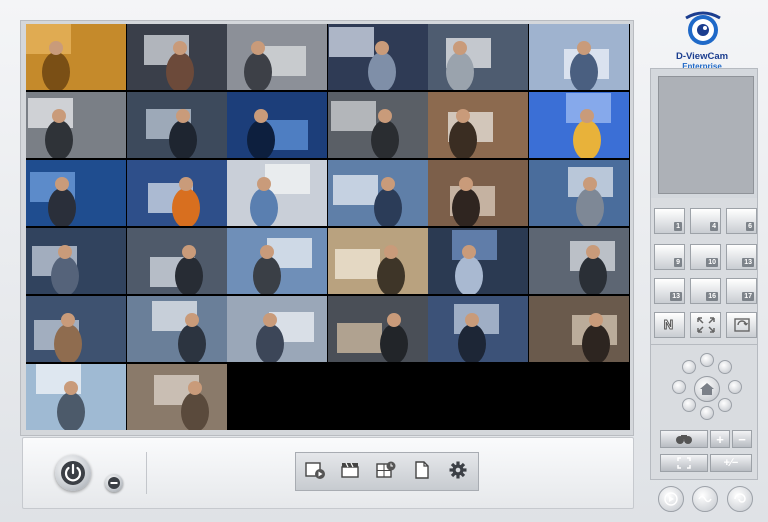 The image size is (768, 522). What do you see at coordinates (707, 360) in the screenshot?
I see `ptz-up-button` at bounding box center [707, 360].